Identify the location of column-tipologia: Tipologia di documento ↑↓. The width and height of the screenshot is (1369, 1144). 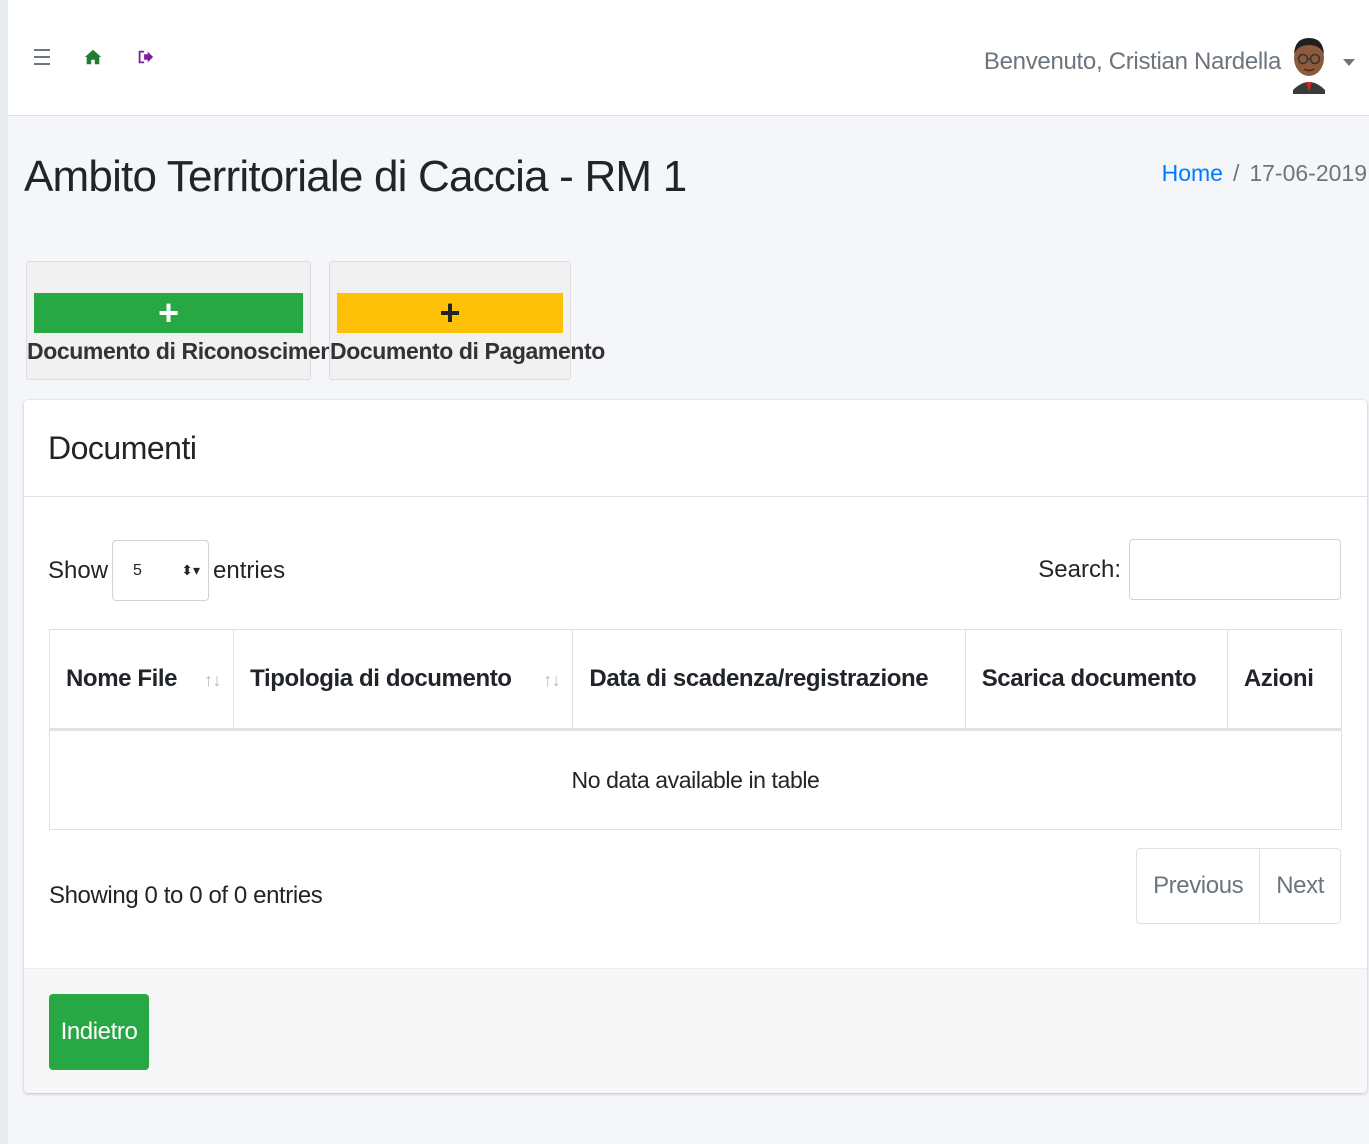
(403, 680).